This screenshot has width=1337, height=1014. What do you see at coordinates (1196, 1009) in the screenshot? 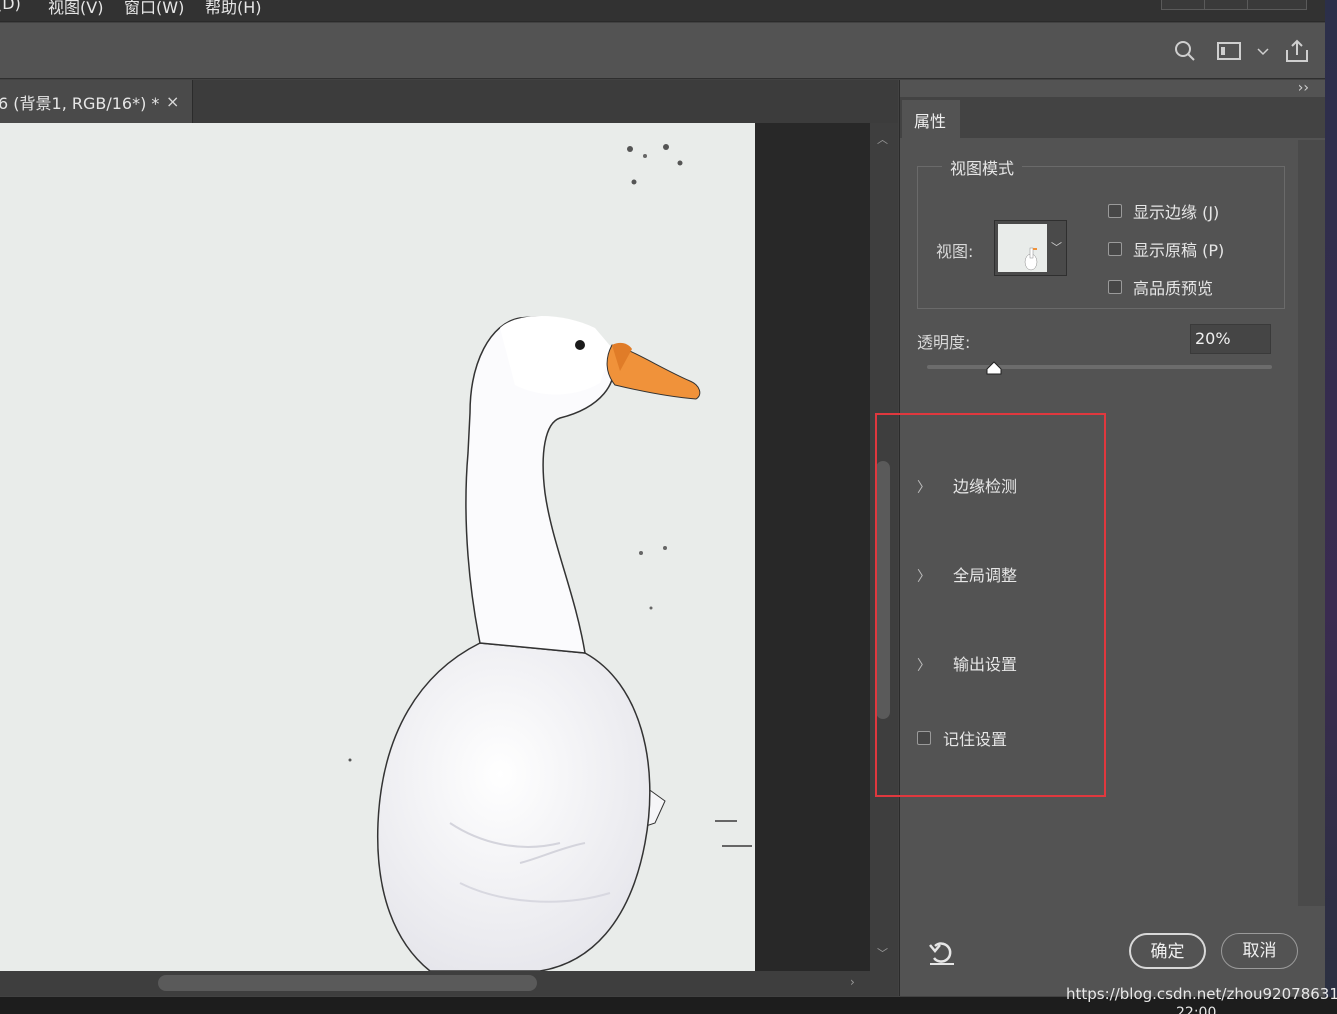
I see `taskbar-clock: 22:00` at bounding box center [1196, 1009].